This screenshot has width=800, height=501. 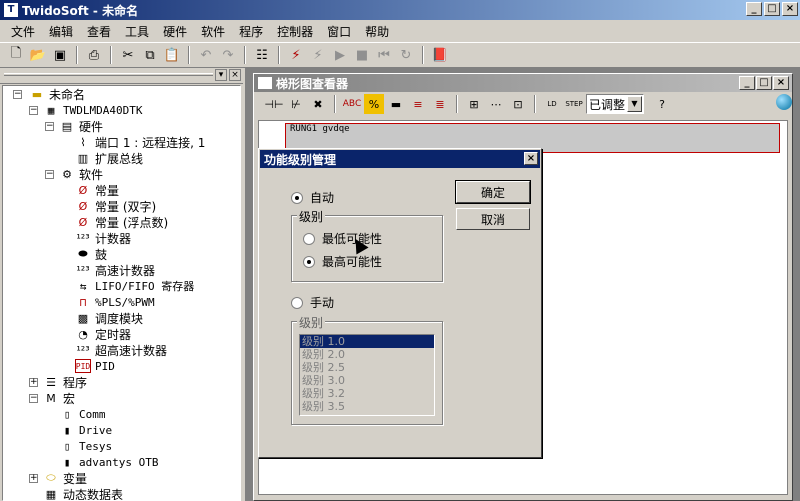 What do you see at coordinates (342, 261) in the screenshot?
I see `radio-highest: 最高可能性` at bounding box center [342, 261].